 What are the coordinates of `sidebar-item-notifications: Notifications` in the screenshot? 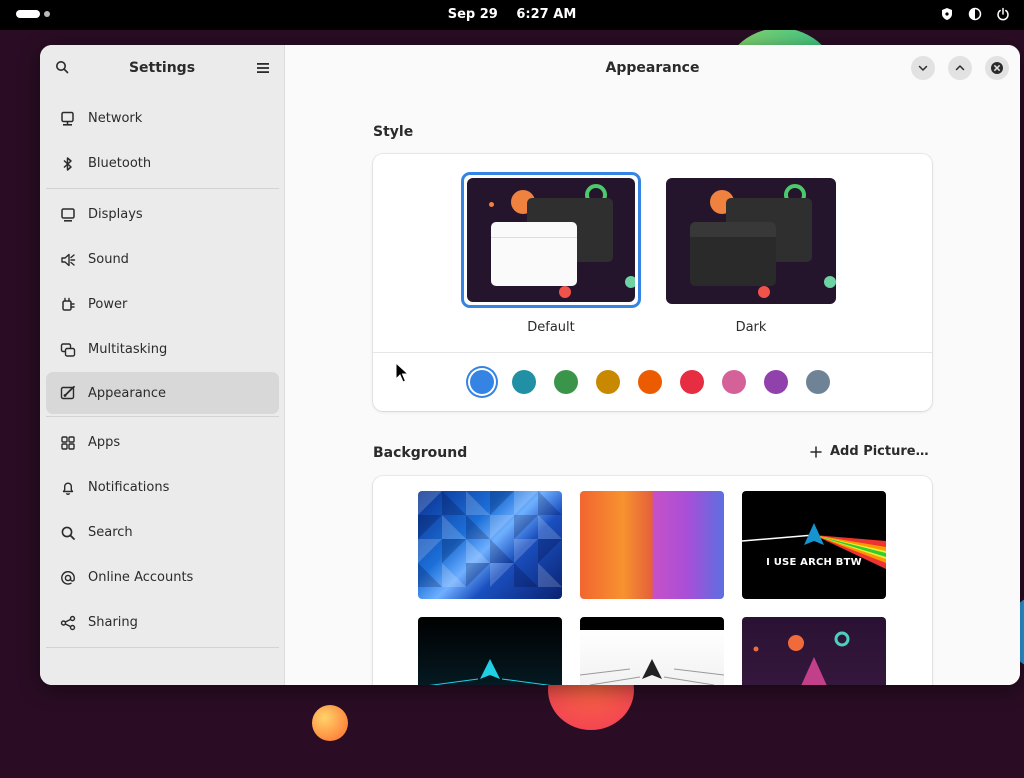 It's located at (162, 487).